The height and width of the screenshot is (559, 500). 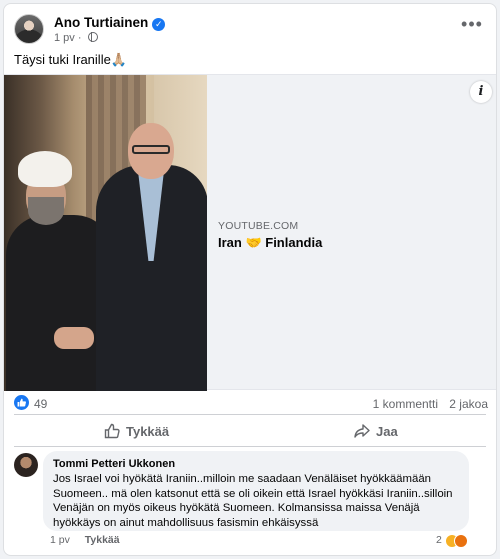 I want to click on preview-source: YOUTUBE.COM, so click(x=258, y=226).